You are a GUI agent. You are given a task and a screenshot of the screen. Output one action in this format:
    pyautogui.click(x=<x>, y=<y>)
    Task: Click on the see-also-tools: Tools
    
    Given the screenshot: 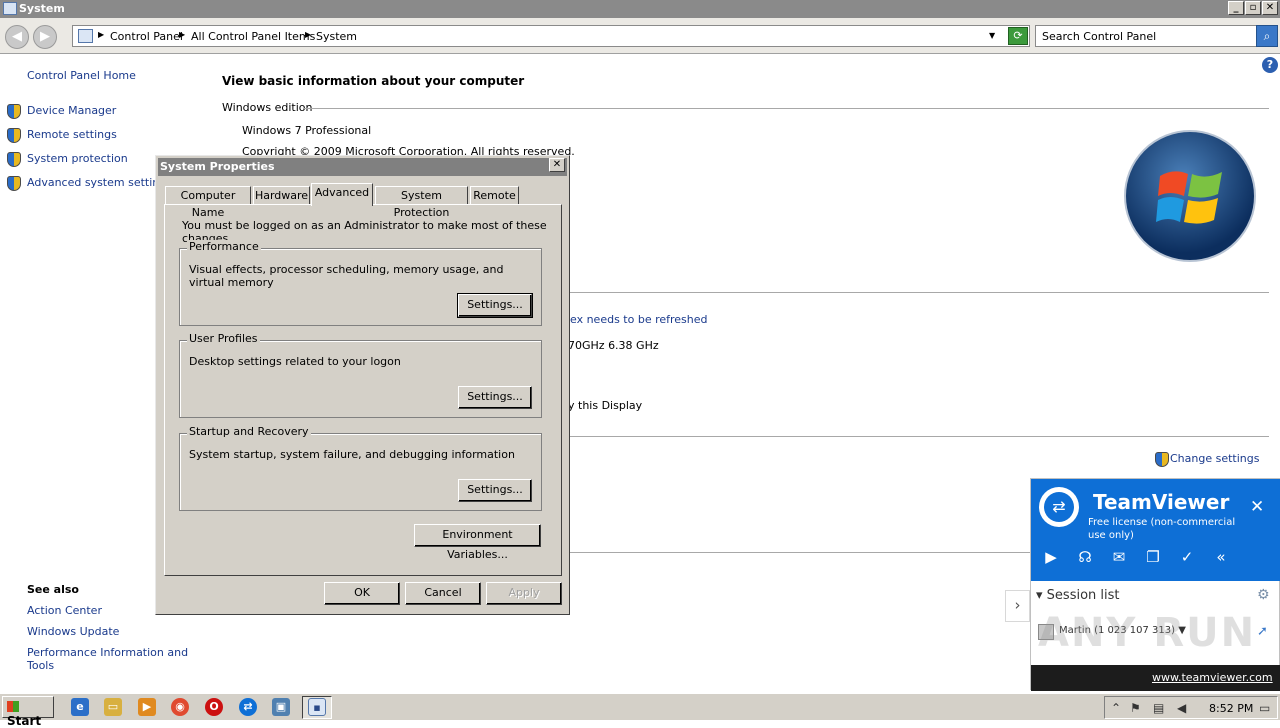 What is the action you would take?
    pyautogui.click(x=40, y=665)
    